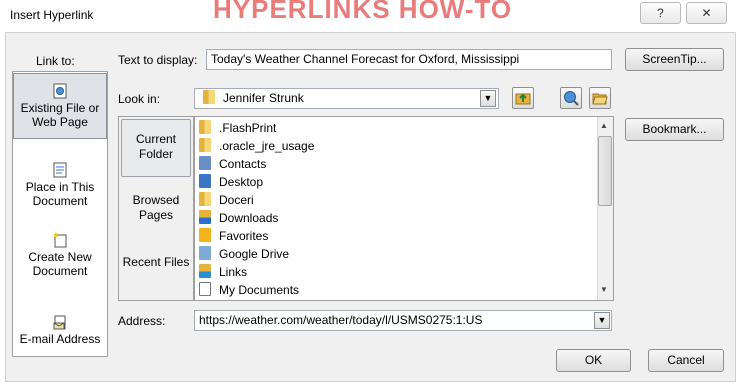 The width and height of the screenshot is (741, 386). What do you see at coordinates (60, 91) in the screenshot?
I see `web-page-icon` at bounding box center [60, 91].